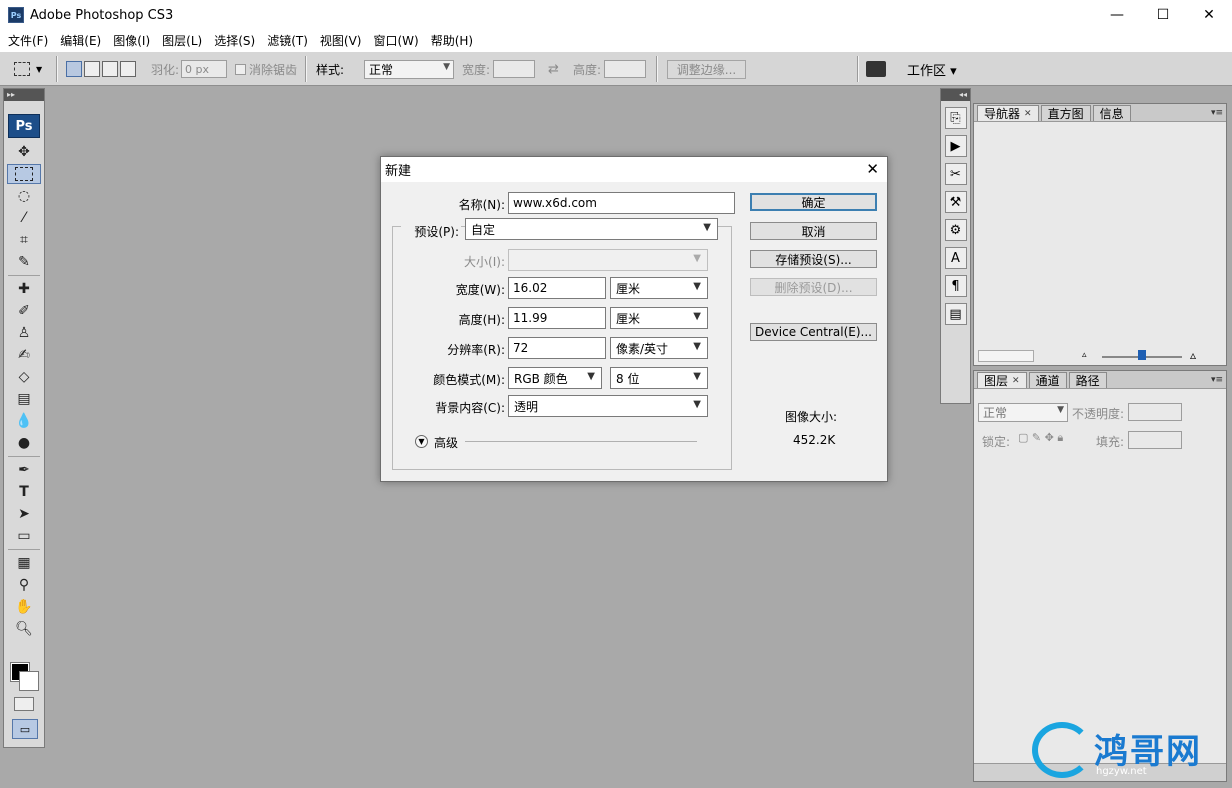  What do you see at coordinates (1084, 355) in the screenshot?
I see `zoom-out-icon: ▵` at bounding box center [1084, 355].